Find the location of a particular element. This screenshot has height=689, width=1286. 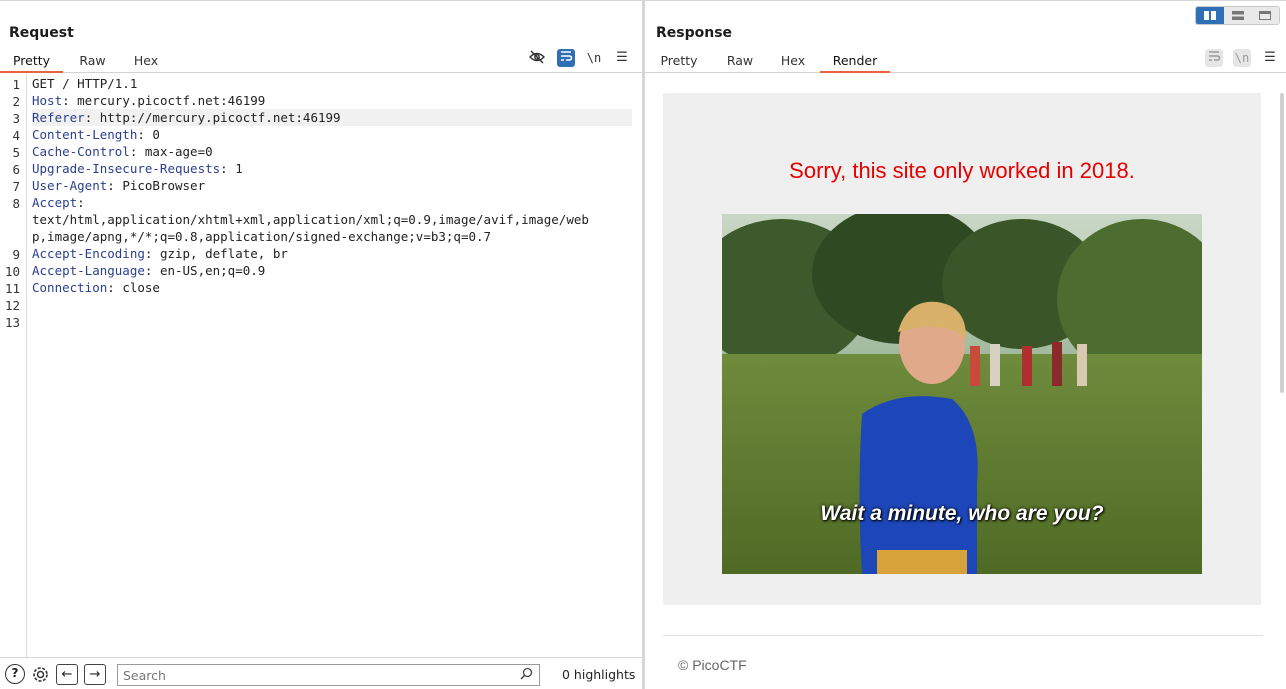

header-value: : en-US,en;q=0.9 is located at coordinates (205, 270).